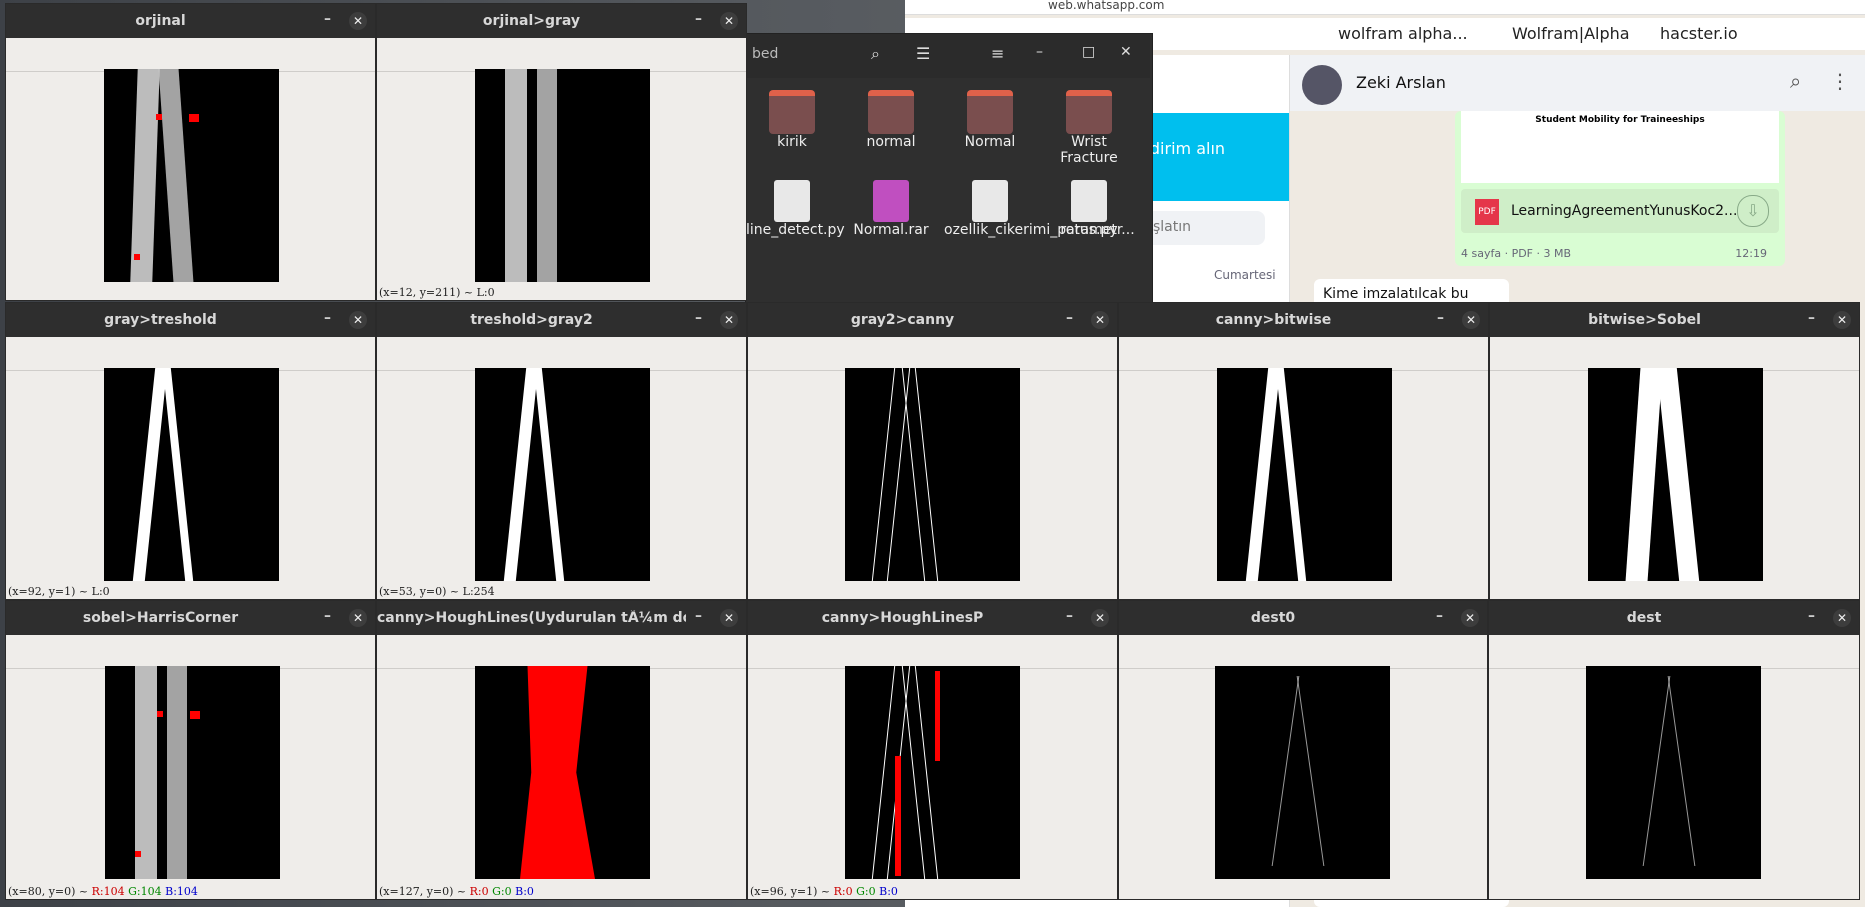  I want to click on cv-window-orjinal-gray: orjinal>gray – ✕ (x=12, y=211) ~ L:0, so click(561, 152).